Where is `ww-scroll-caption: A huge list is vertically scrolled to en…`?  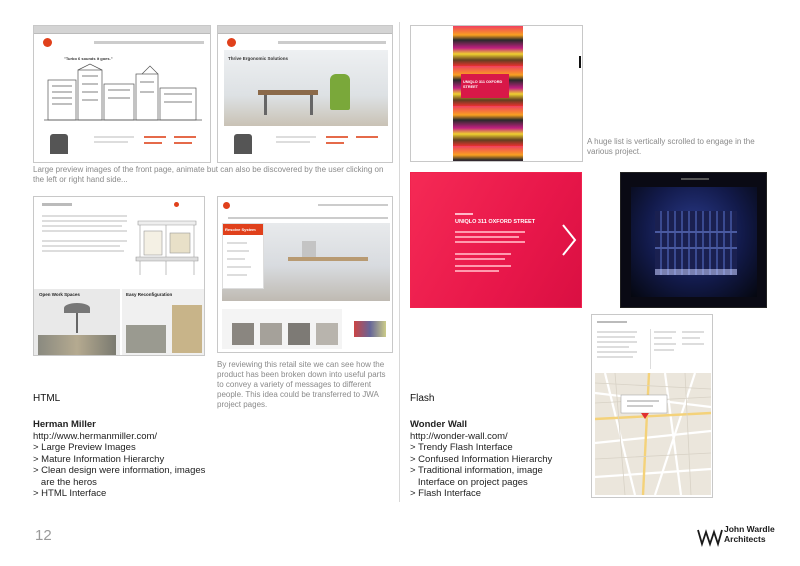 ww-scroll-caption: A huge list is vertically scrolled to en… is located at coordinates (671, 146).